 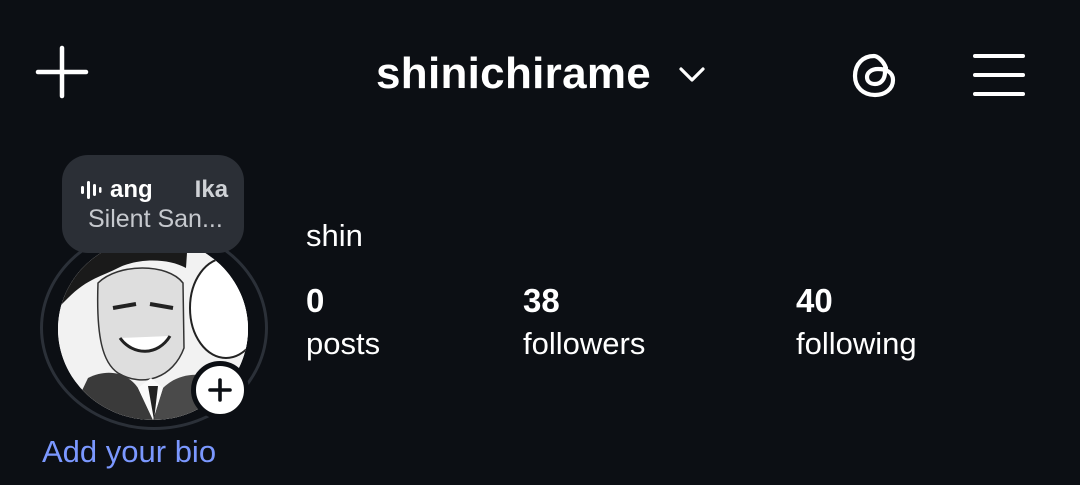 I want to click on note-bubble, so click(x=153, y=204).